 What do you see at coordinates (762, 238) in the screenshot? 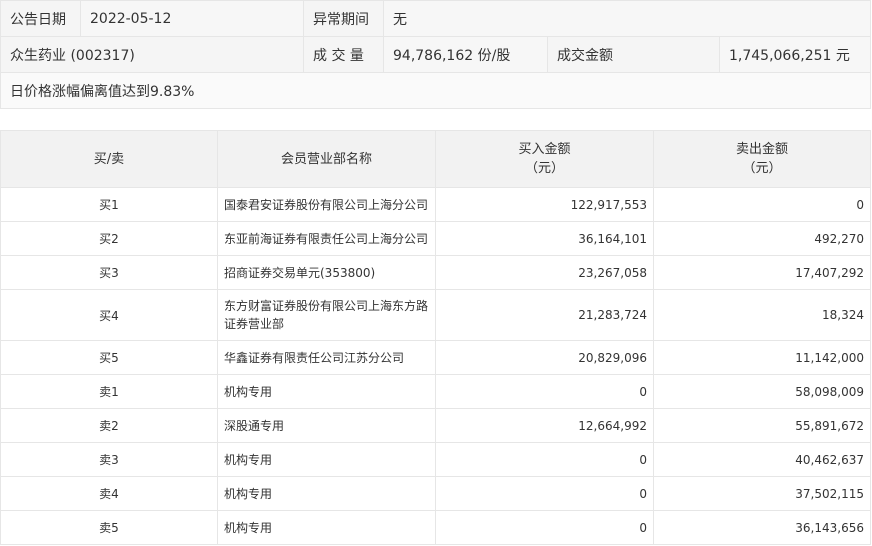
I see `row-sell-amount: 492,270` at bounding box center [762, 238].